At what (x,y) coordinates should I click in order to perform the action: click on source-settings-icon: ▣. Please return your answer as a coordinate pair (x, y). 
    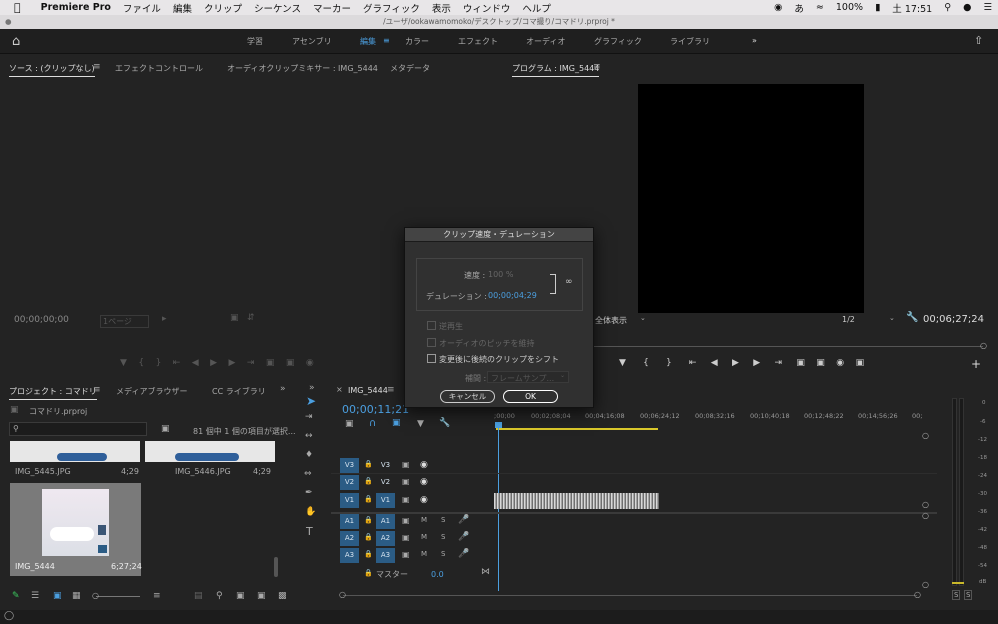
    Looking at the image, I should click on (234, 318).